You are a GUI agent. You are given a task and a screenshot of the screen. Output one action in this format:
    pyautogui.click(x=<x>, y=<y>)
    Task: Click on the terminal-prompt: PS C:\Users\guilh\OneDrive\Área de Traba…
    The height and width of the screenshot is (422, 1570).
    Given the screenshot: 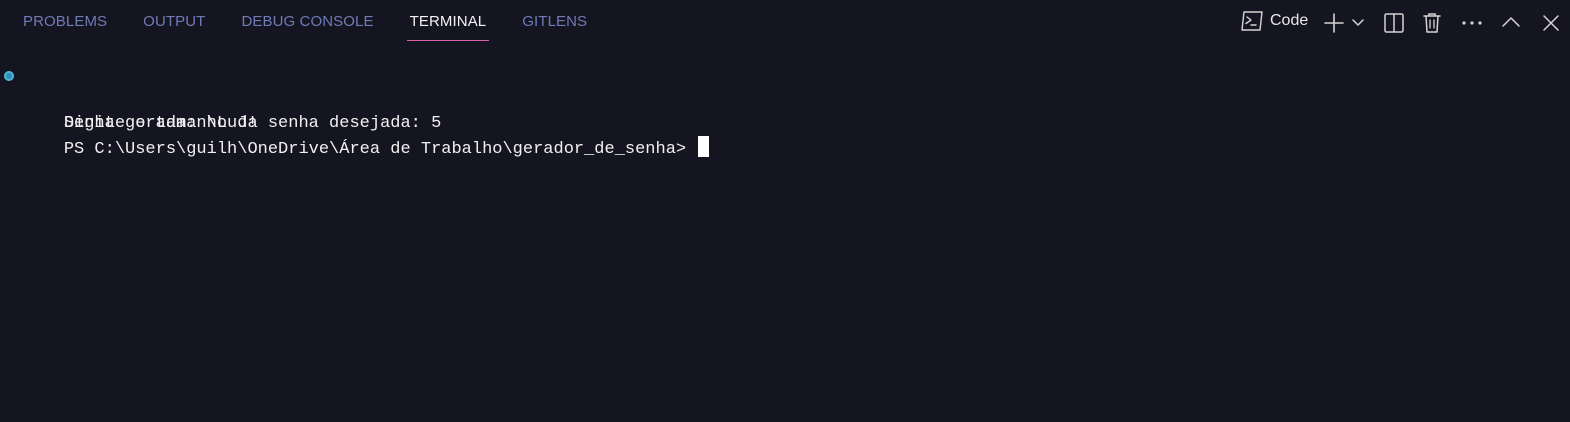 What is the action you would take?
    pyautogui.click(x=375, y=149)
    